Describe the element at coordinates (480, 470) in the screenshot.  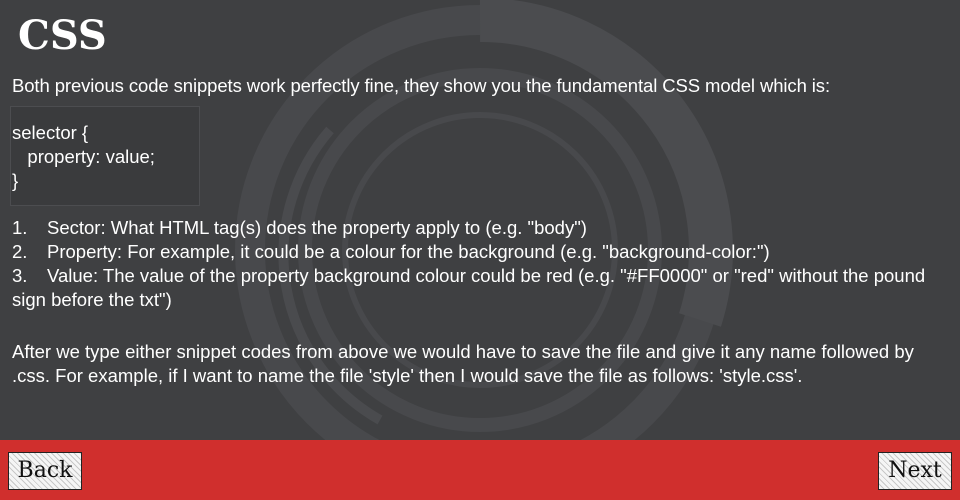
I see `footer-bar` at that location.